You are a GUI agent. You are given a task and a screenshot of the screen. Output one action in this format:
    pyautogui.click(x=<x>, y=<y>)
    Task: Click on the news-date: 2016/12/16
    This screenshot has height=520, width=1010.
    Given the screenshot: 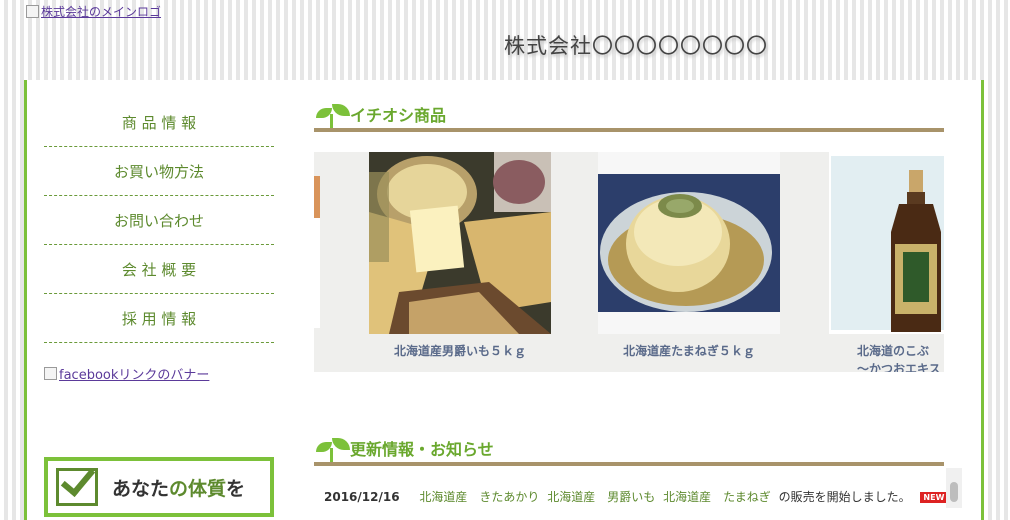 What is the action you would take?
    pyautogui.click(x=362, y=497)
    